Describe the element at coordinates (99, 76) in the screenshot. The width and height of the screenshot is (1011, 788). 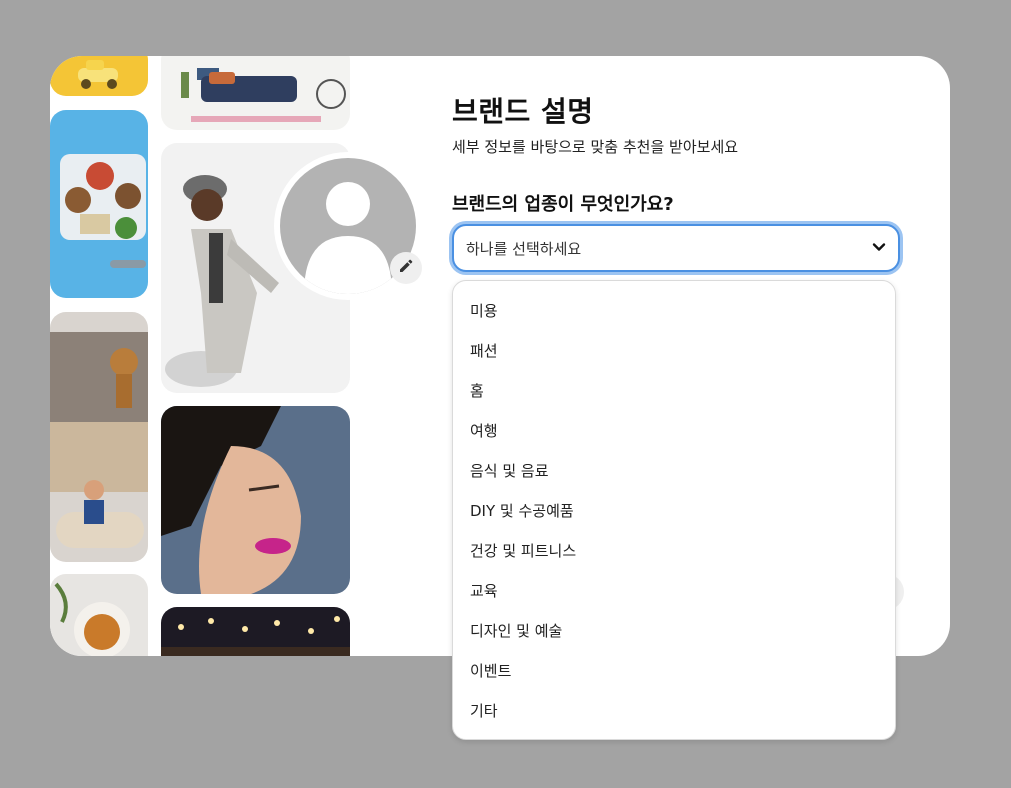
I see `collage-image-toy-car` at that location.